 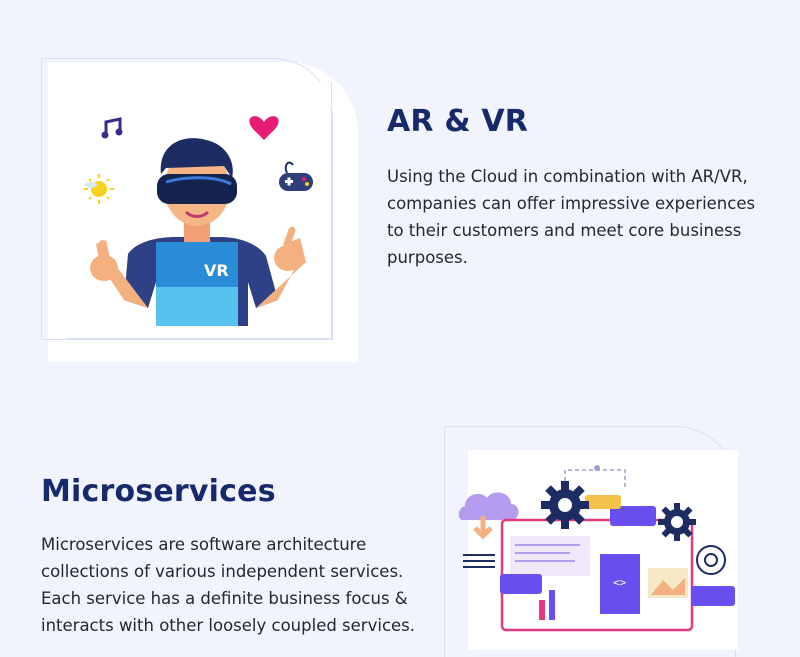 I want to click on code-icon: <>, so click(x=620, y=582).